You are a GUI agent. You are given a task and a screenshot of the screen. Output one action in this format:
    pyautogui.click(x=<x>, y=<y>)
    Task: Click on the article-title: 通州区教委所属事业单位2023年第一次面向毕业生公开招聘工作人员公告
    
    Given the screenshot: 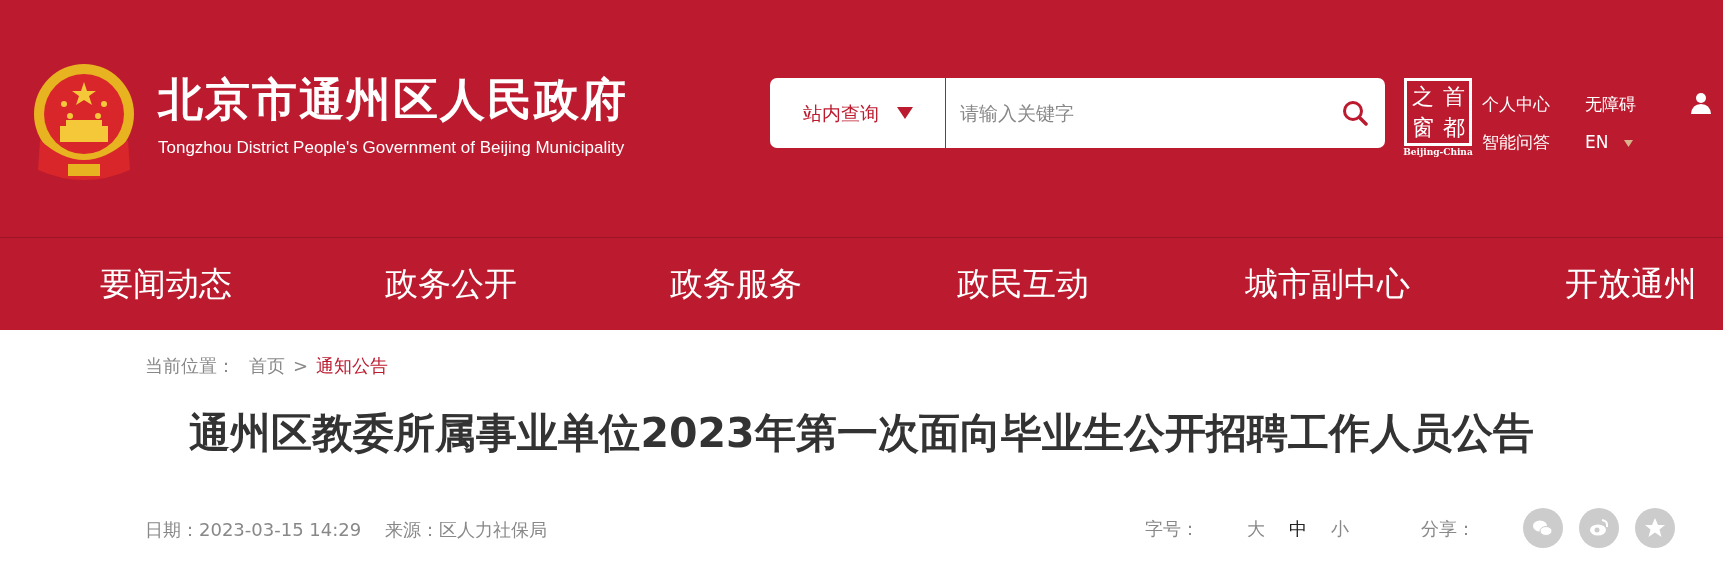 What is the action you would take?
    pyautogui.click(x=861, y=433)
    